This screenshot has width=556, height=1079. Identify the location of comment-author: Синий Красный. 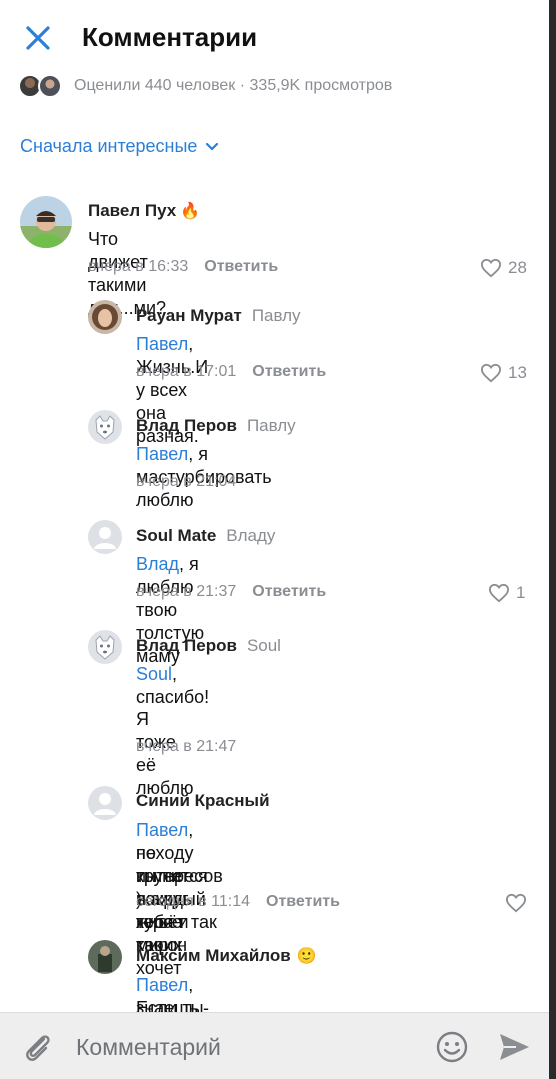
(203, 801).